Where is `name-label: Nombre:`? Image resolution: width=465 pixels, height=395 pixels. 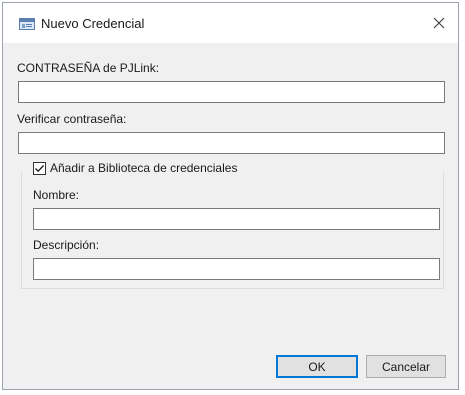
name-label: Nombre: is located at coordinates (56, 195).